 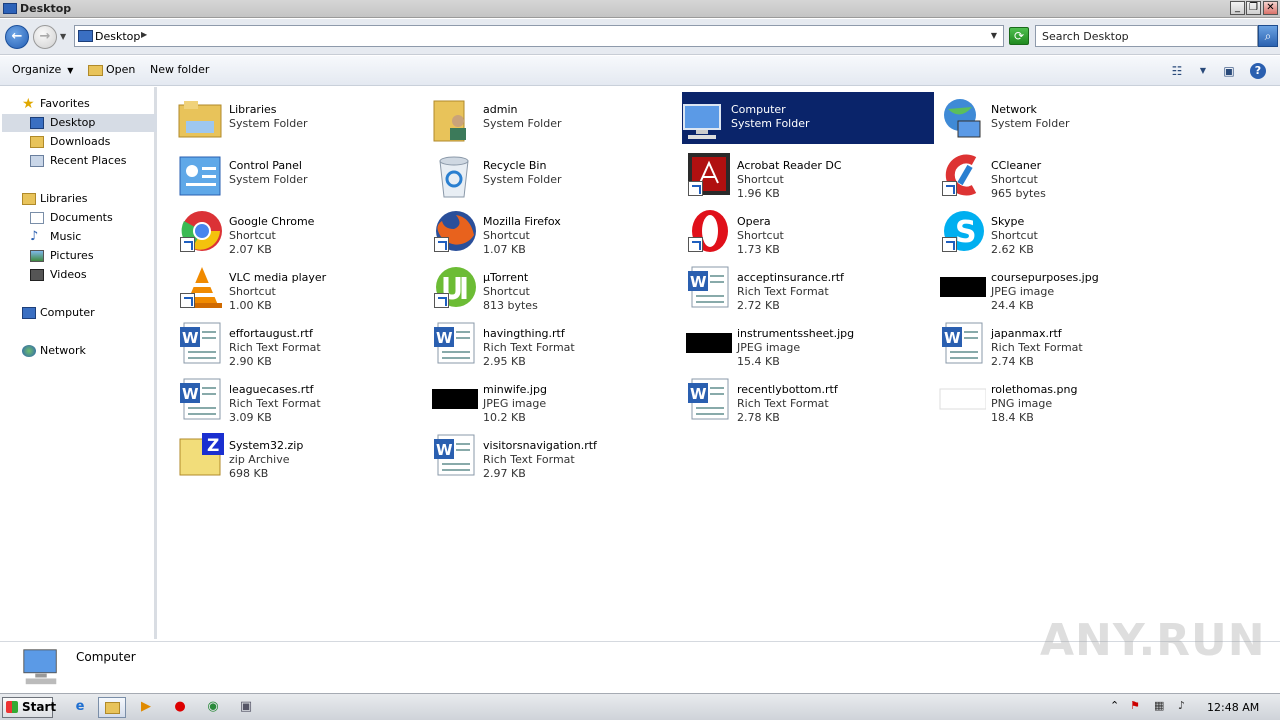 What do you see at coordinates (813, 342) in the screenshot?
I see `file-item: instrumentssheet.jpg JPEG image 15.4 KB` at bounding box center [813, 342].